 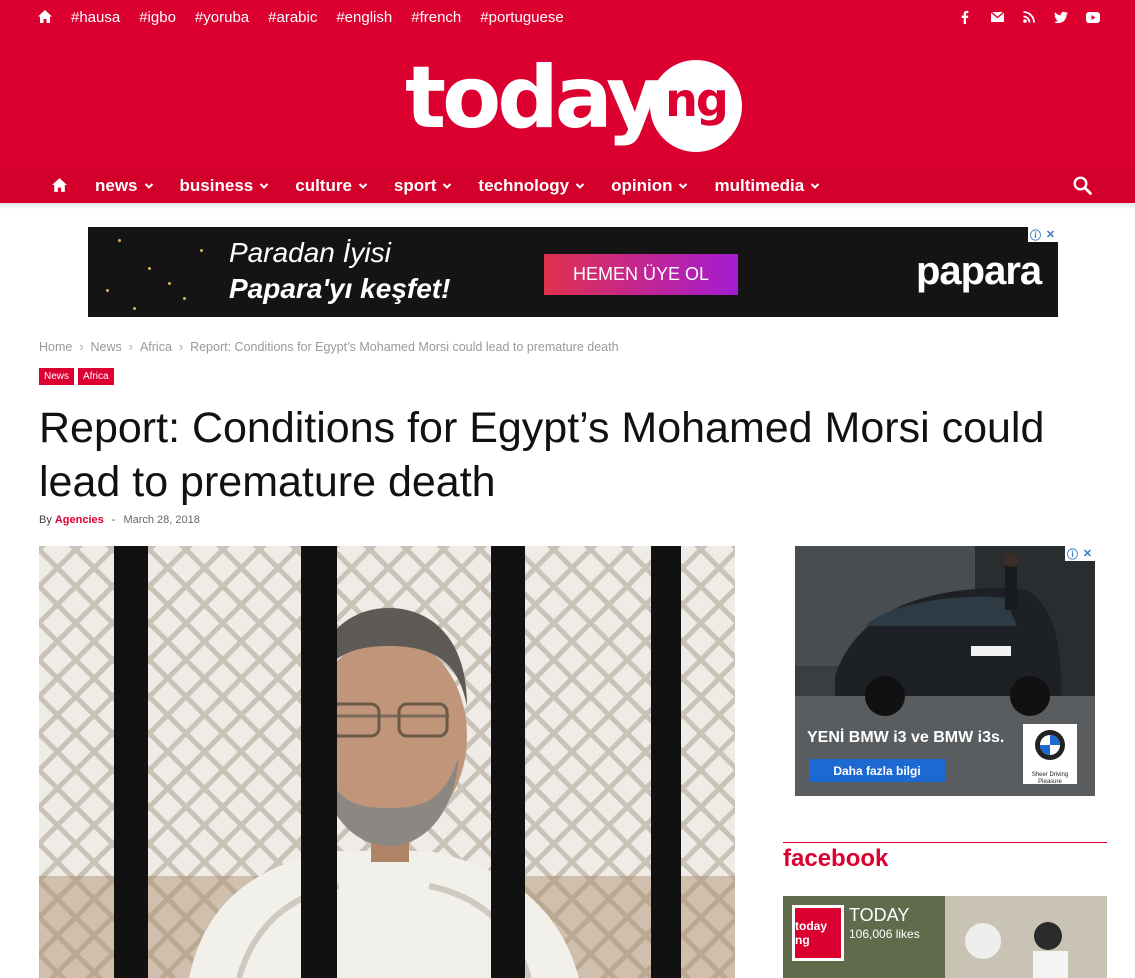 I want to click on logo-badge: ng, so click(x=696, y=106).